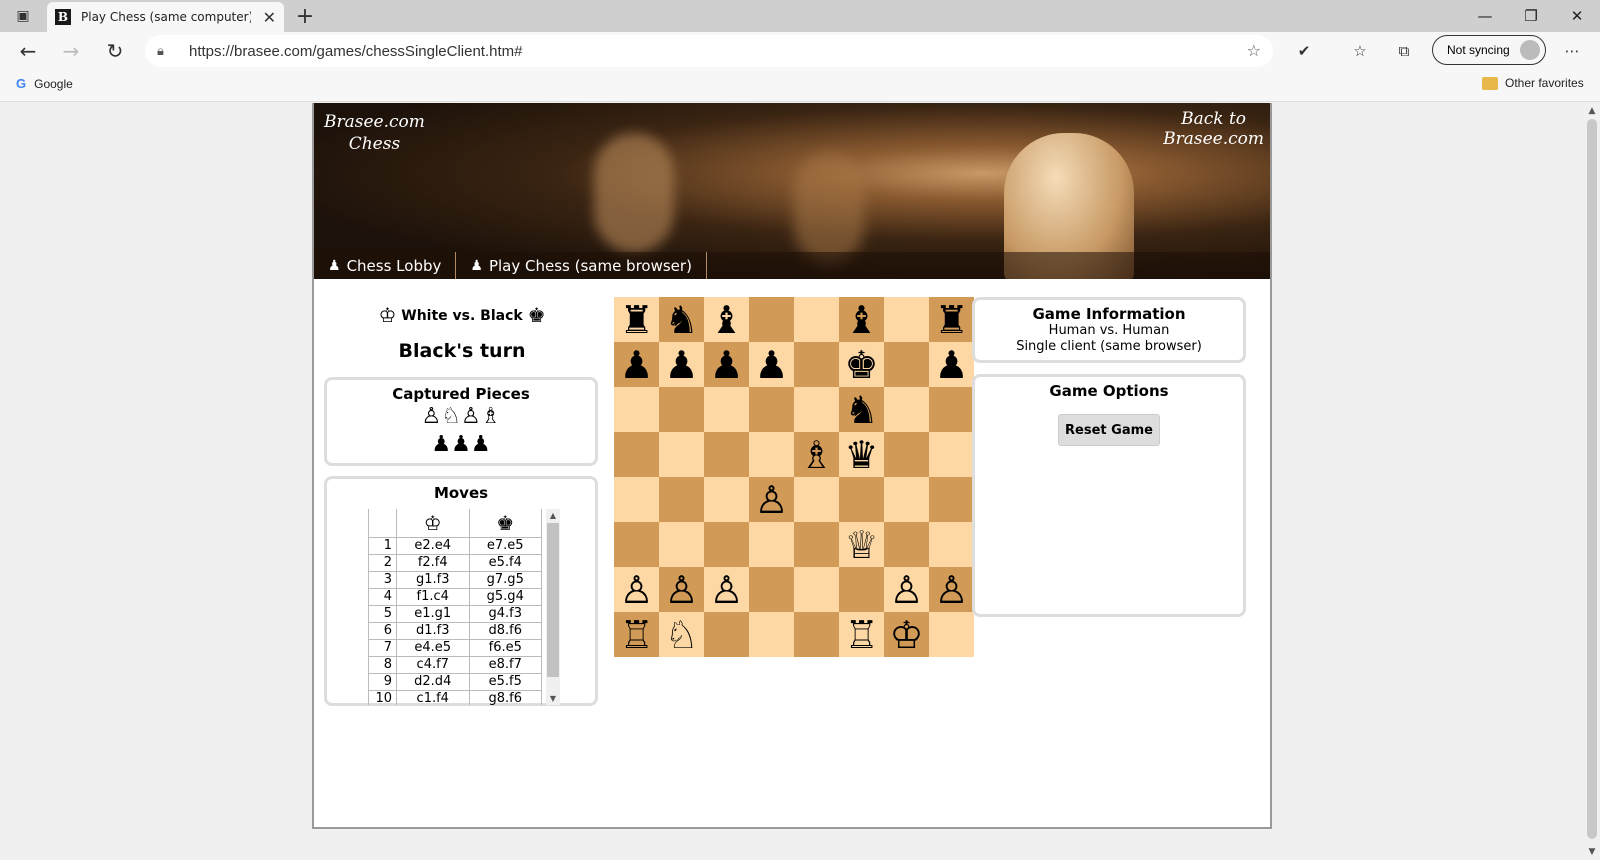 The height and width of the screenshot is (860, 1600). What do you see at coordinates (816, 319) in the screenshot?
I see `square-e8` at bounding box center [816, 319].